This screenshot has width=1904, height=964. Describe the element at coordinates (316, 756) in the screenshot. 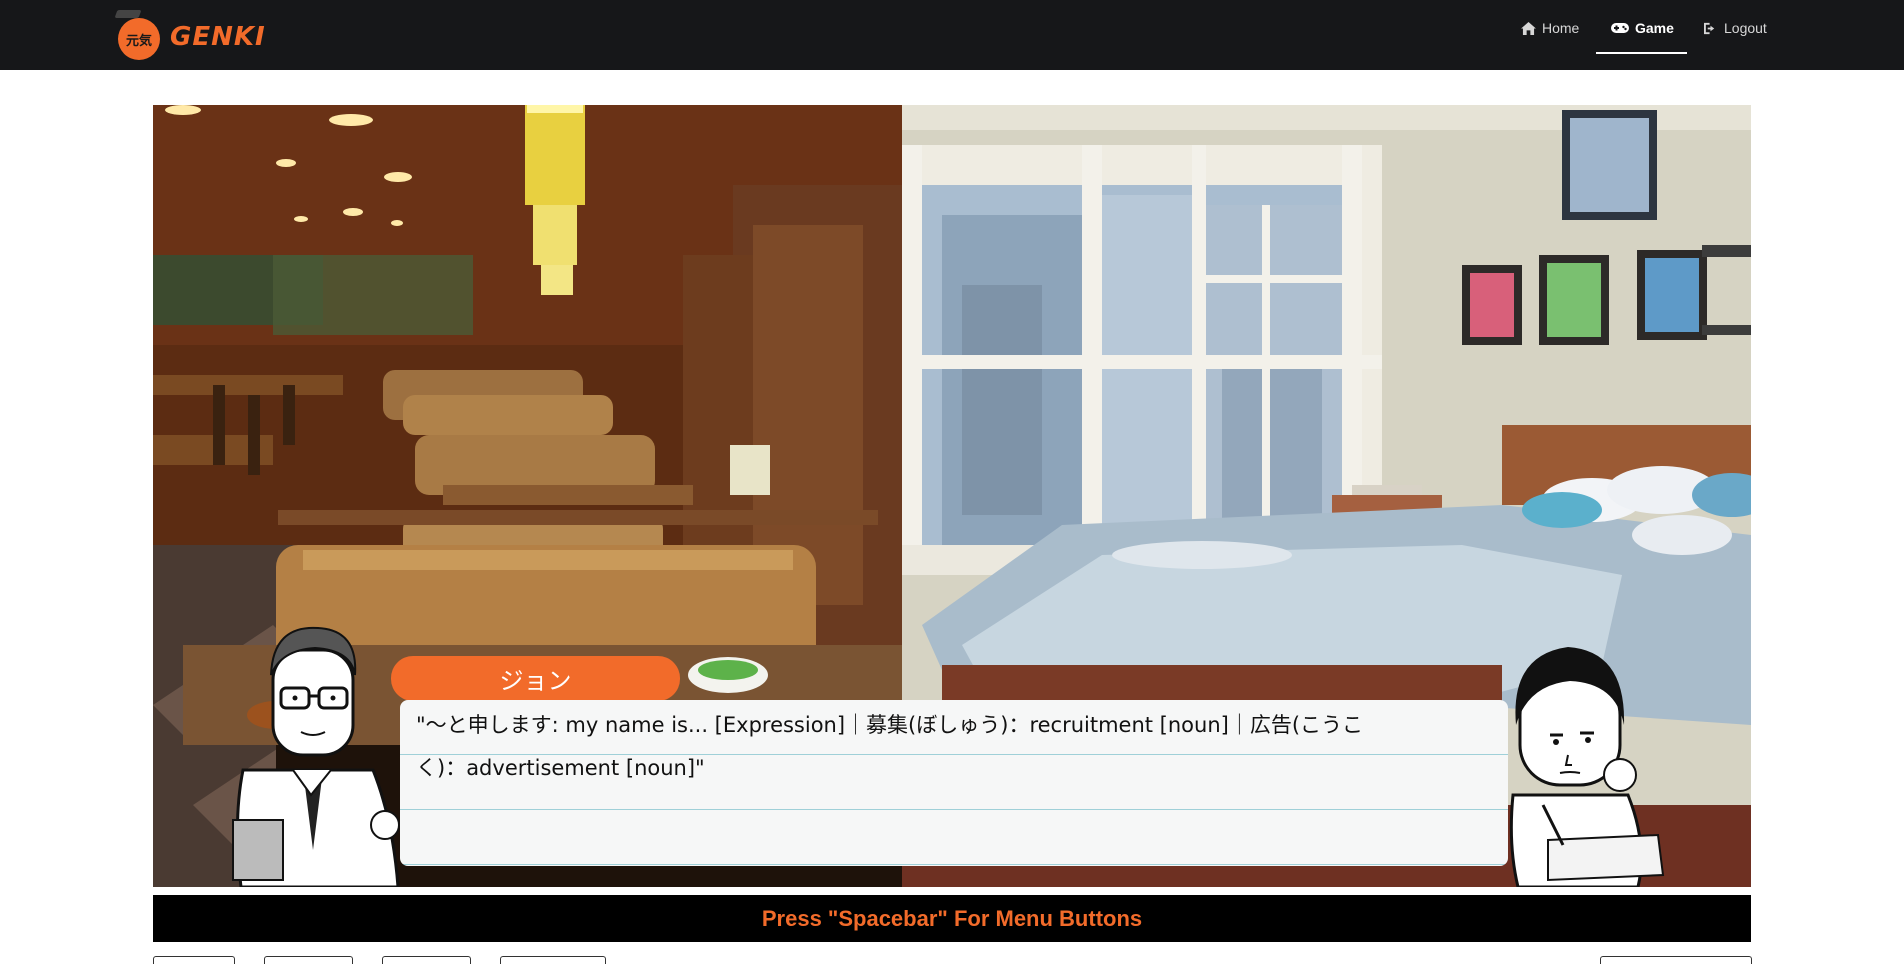

I see `teacher-character` at that location.